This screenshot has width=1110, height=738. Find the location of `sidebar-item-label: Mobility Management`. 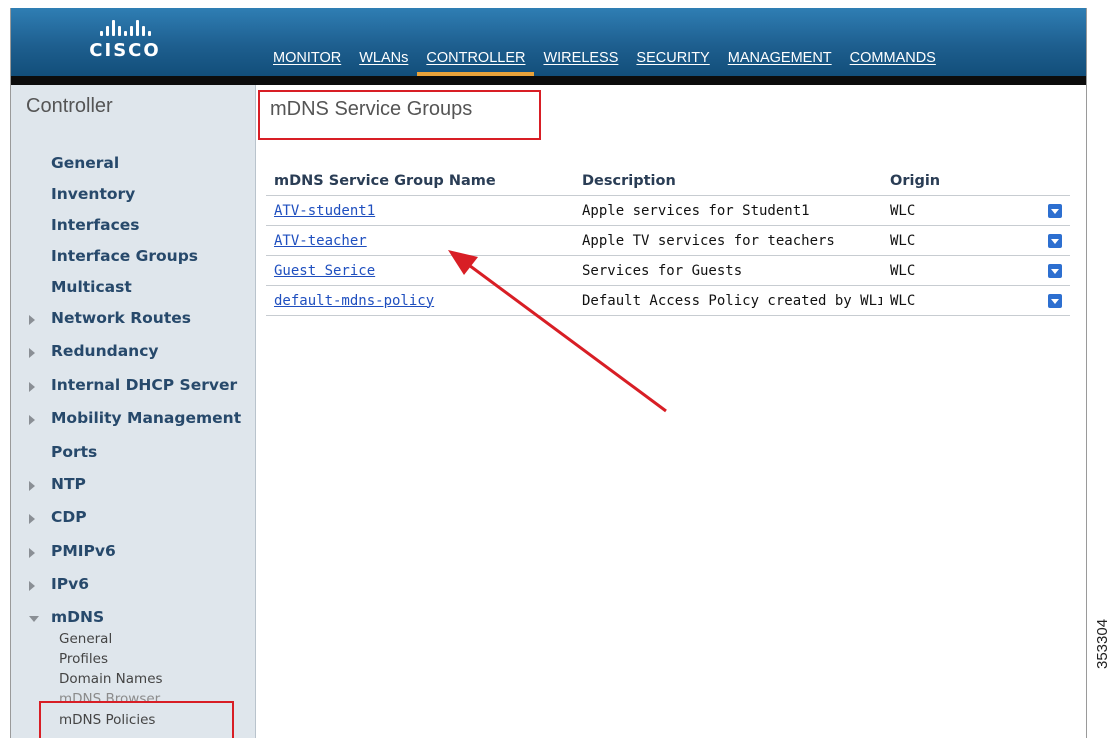

sidebar-item-label: Mobility Management is located at coordinates (146, 418).